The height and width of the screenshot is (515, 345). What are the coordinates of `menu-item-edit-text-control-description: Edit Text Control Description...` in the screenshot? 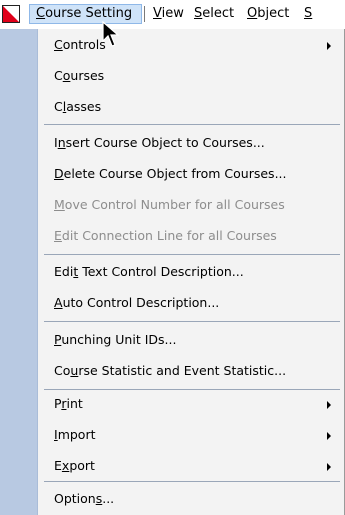 It's located at (196, 272).